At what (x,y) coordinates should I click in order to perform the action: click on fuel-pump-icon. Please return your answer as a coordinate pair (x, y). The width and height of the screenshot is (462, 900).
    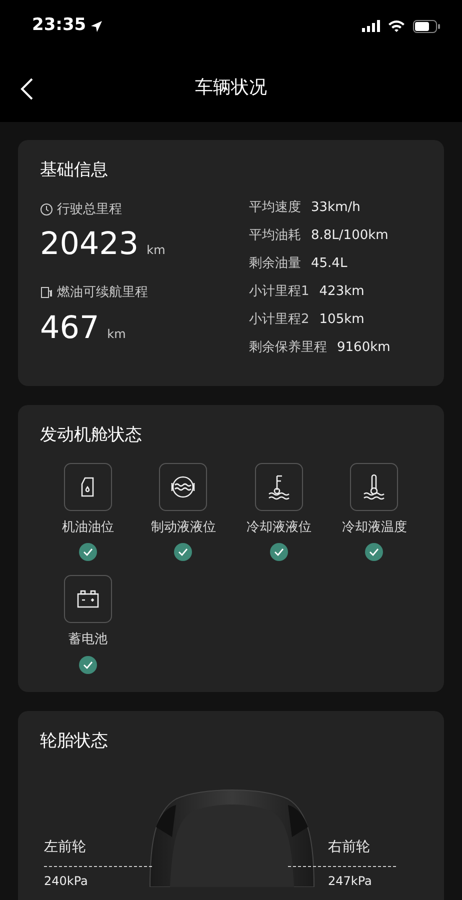
    Looking at the image, I should click on (46, 293).